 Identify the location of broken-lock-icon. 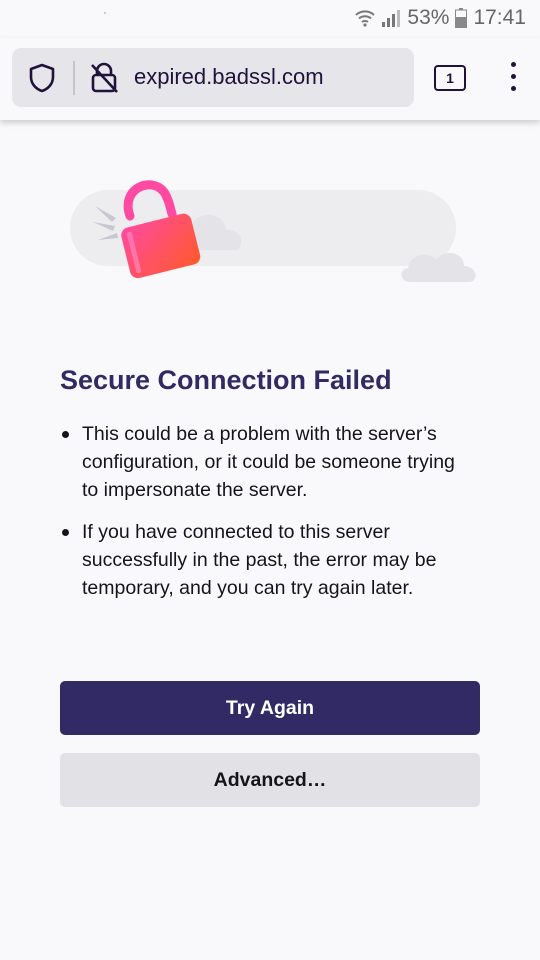
(104, 78).